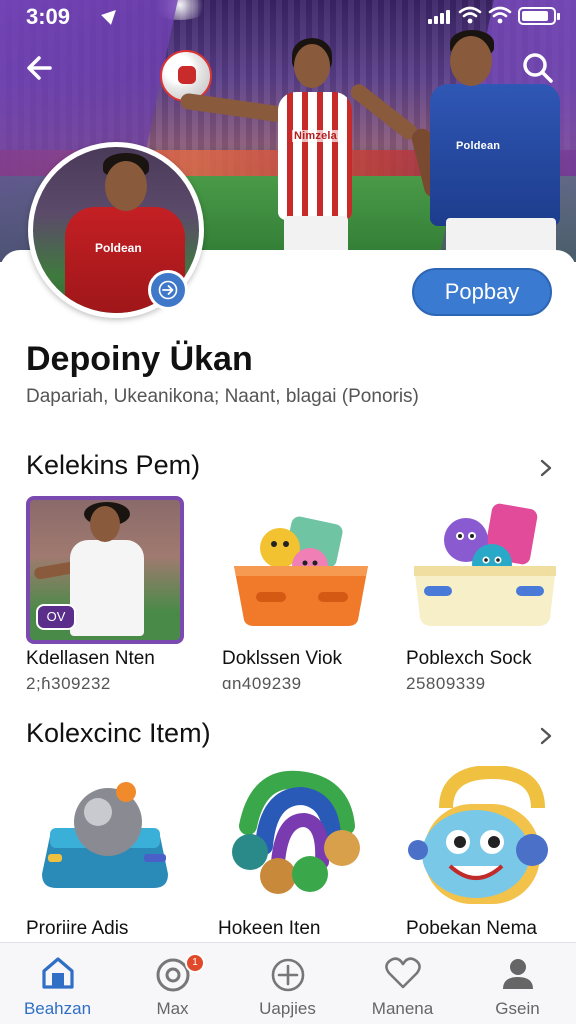 This screenshot has height=1024, width=576. I want to click on avatar-jersey-text: Poldean, so click(118, 248).